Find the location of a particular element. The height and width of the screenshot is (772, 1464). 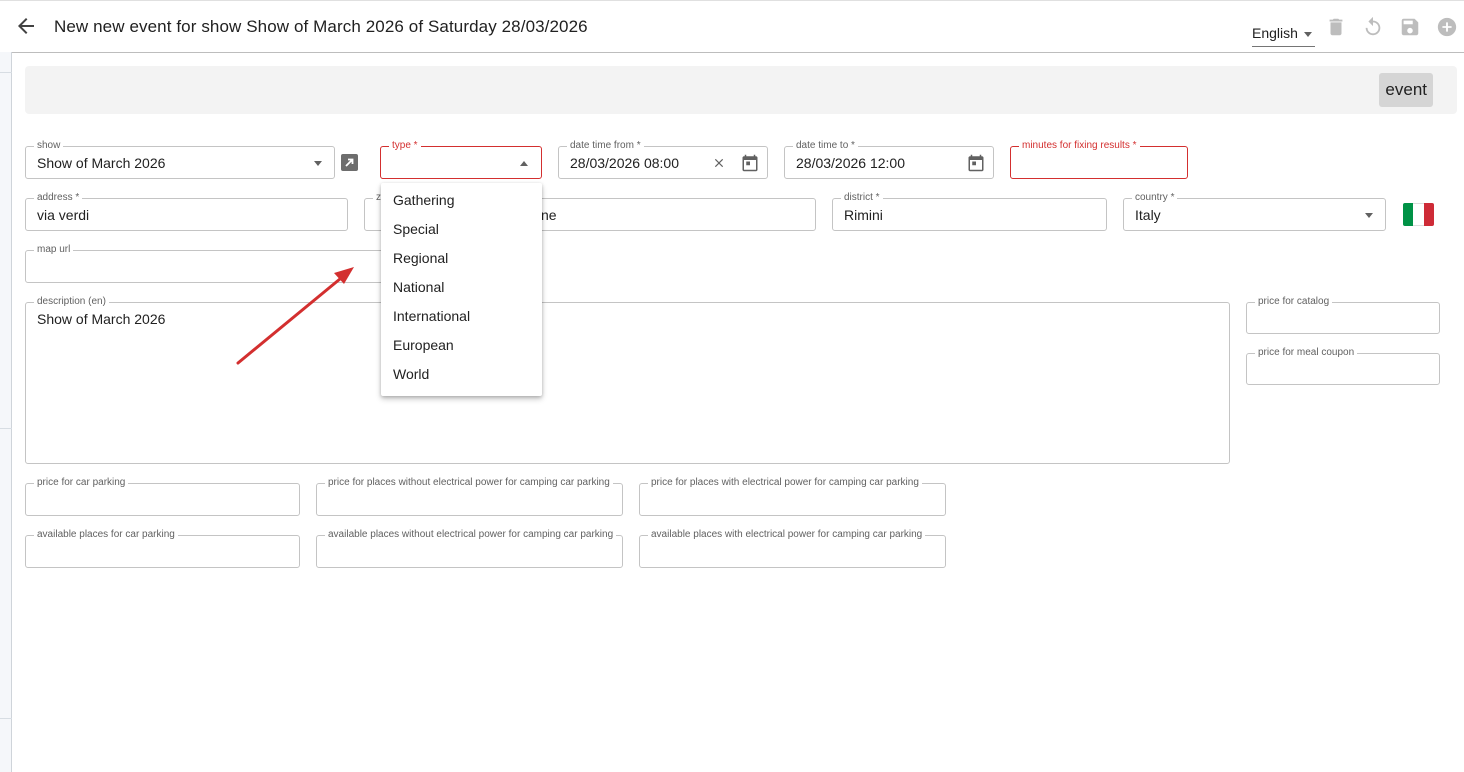

event-button: event is located at coordinates (1406, 90).